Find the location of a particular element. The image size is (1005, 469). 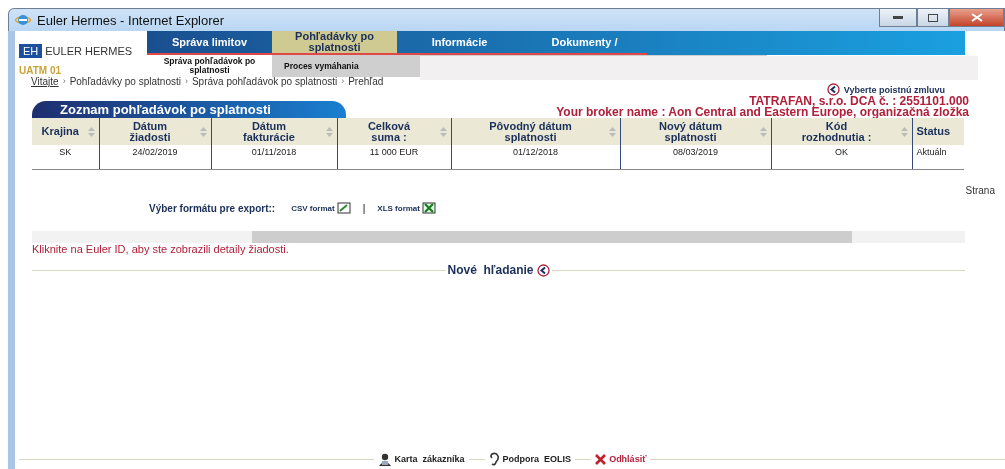

page-label: Strana is located at coordinates (980, 190).